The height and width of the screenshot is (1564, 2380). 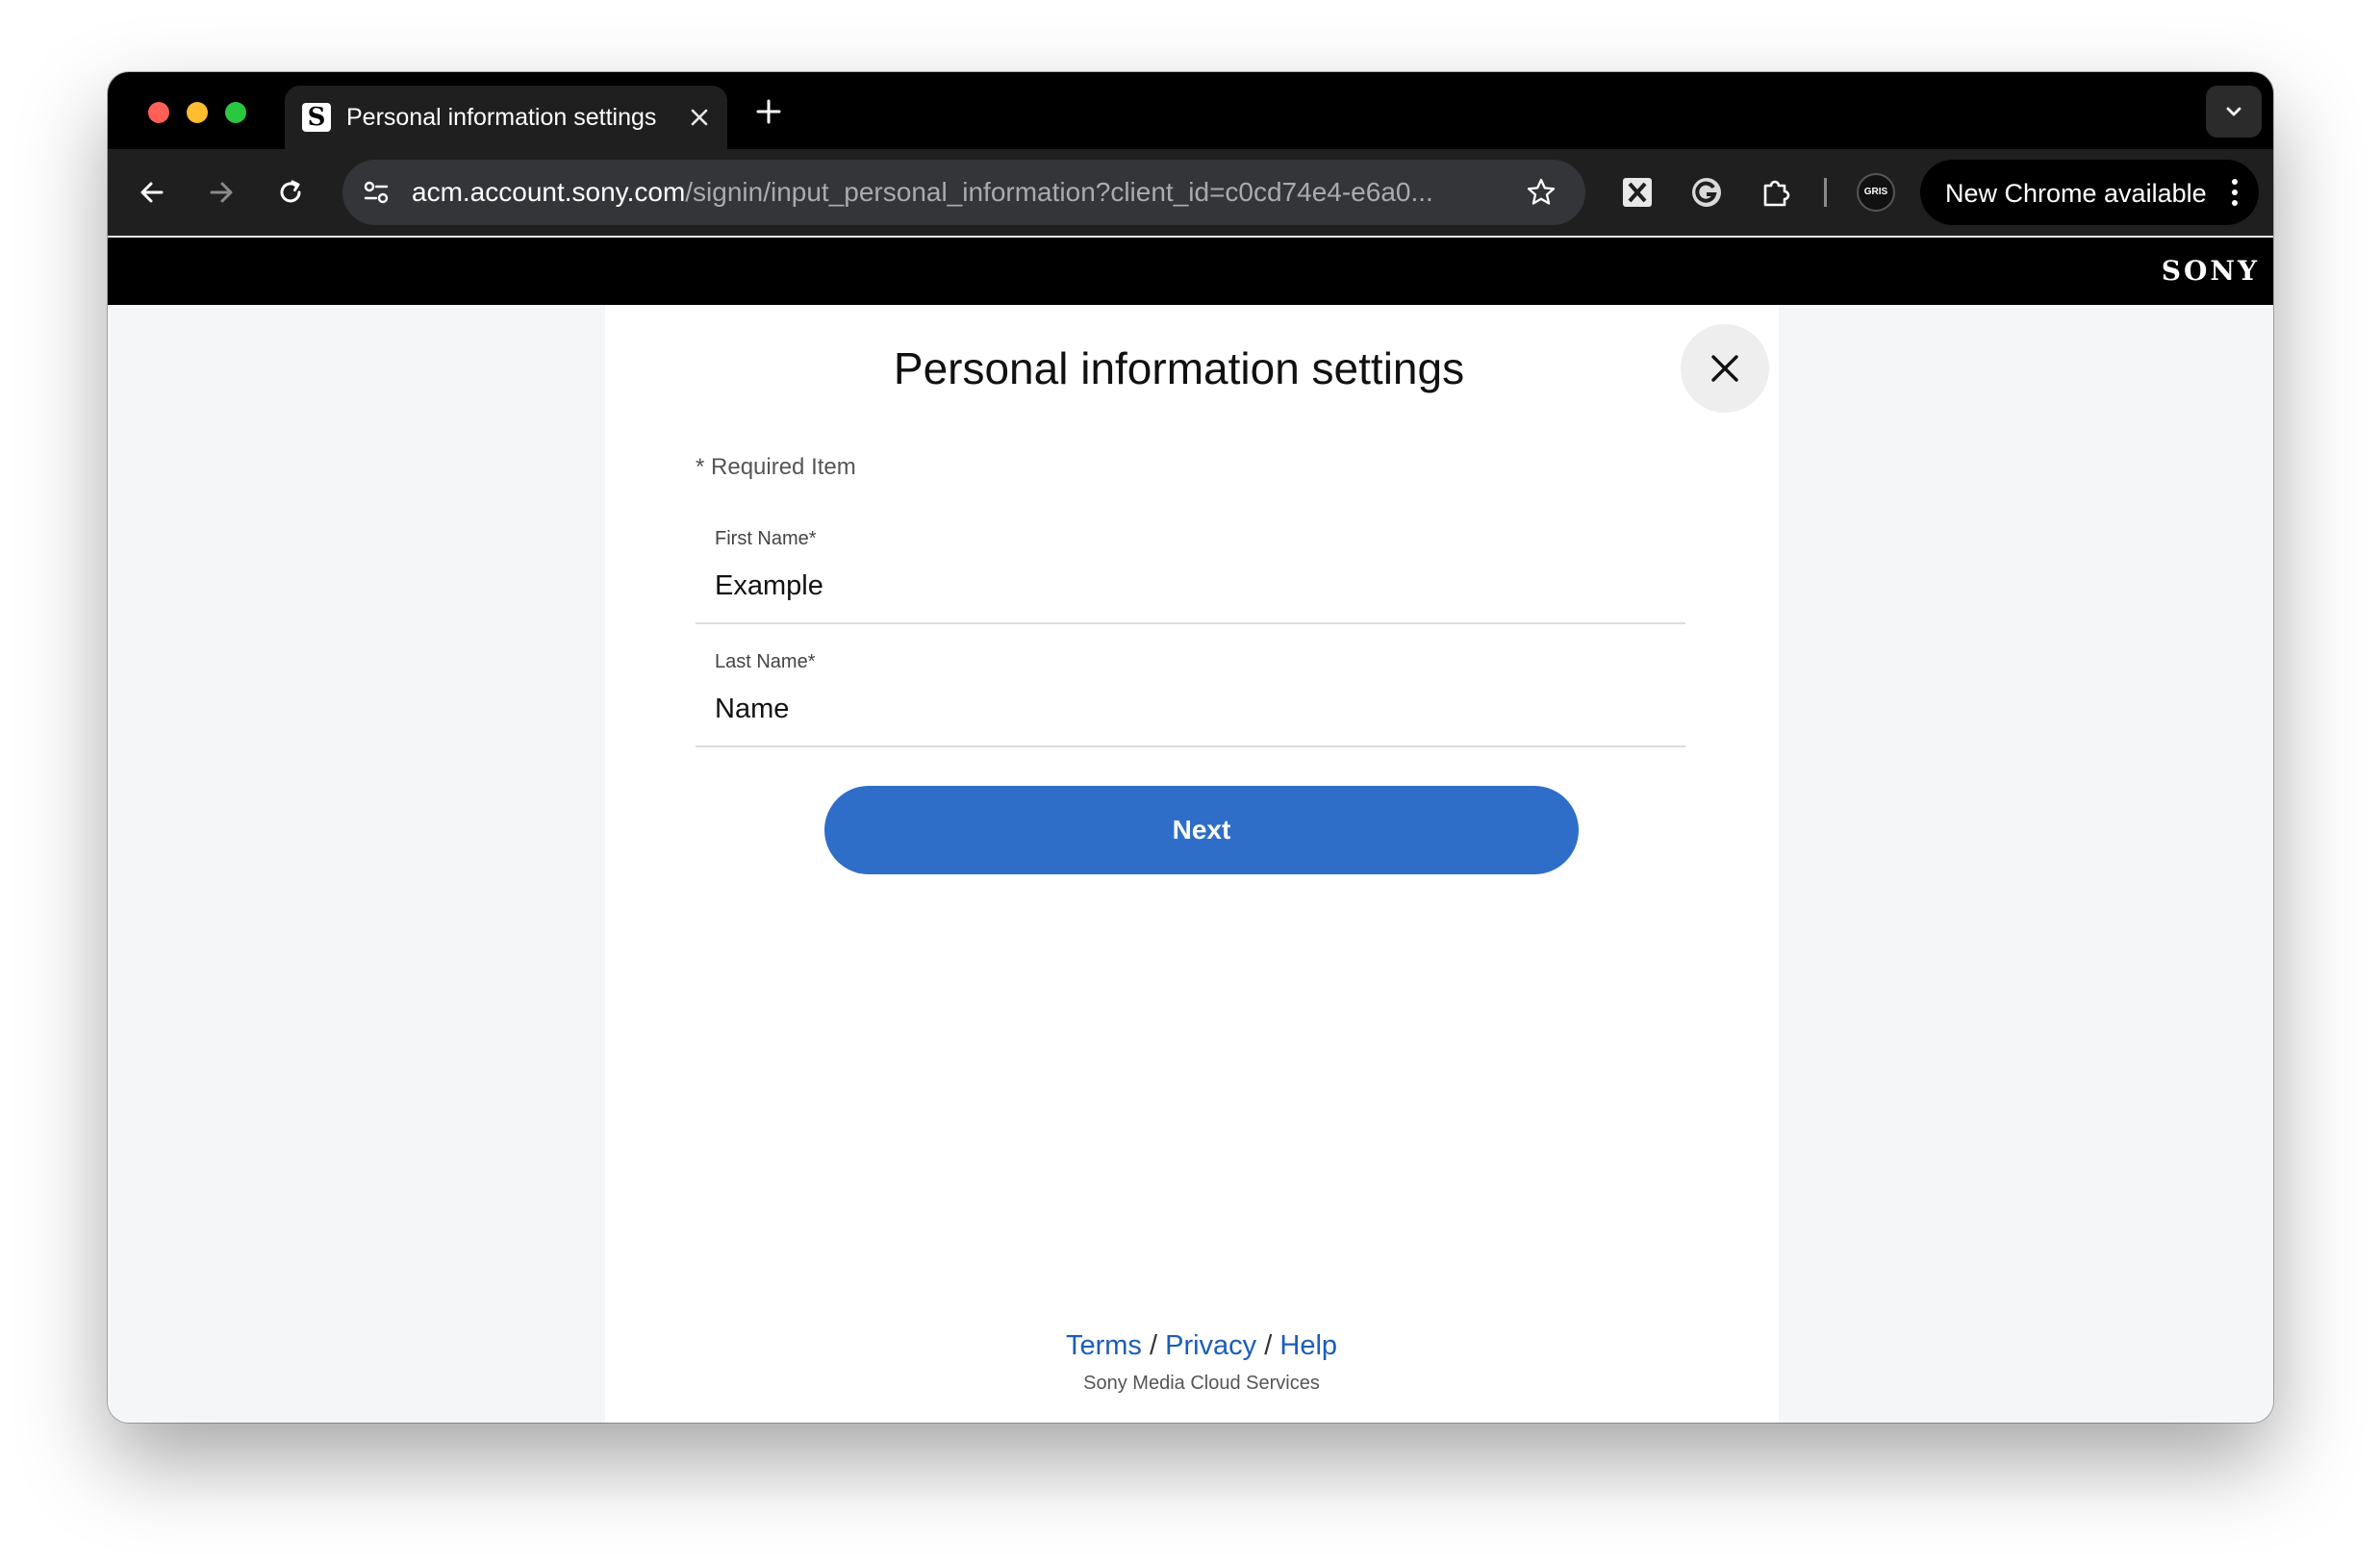 I want to click on chrome-update-button: New Chrome available, so click(x=2090, y=192).